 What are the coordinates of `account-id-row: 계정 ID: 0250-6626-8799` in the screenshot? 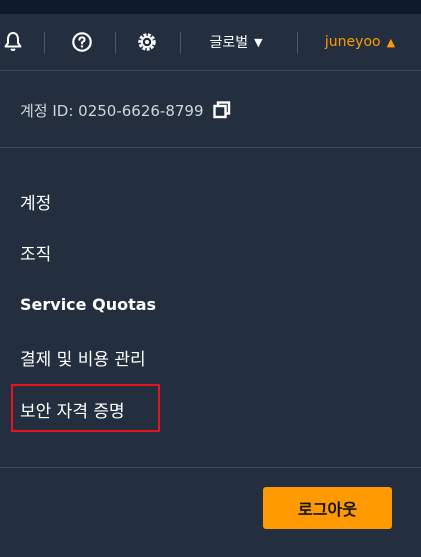 It's located at (126, 110).